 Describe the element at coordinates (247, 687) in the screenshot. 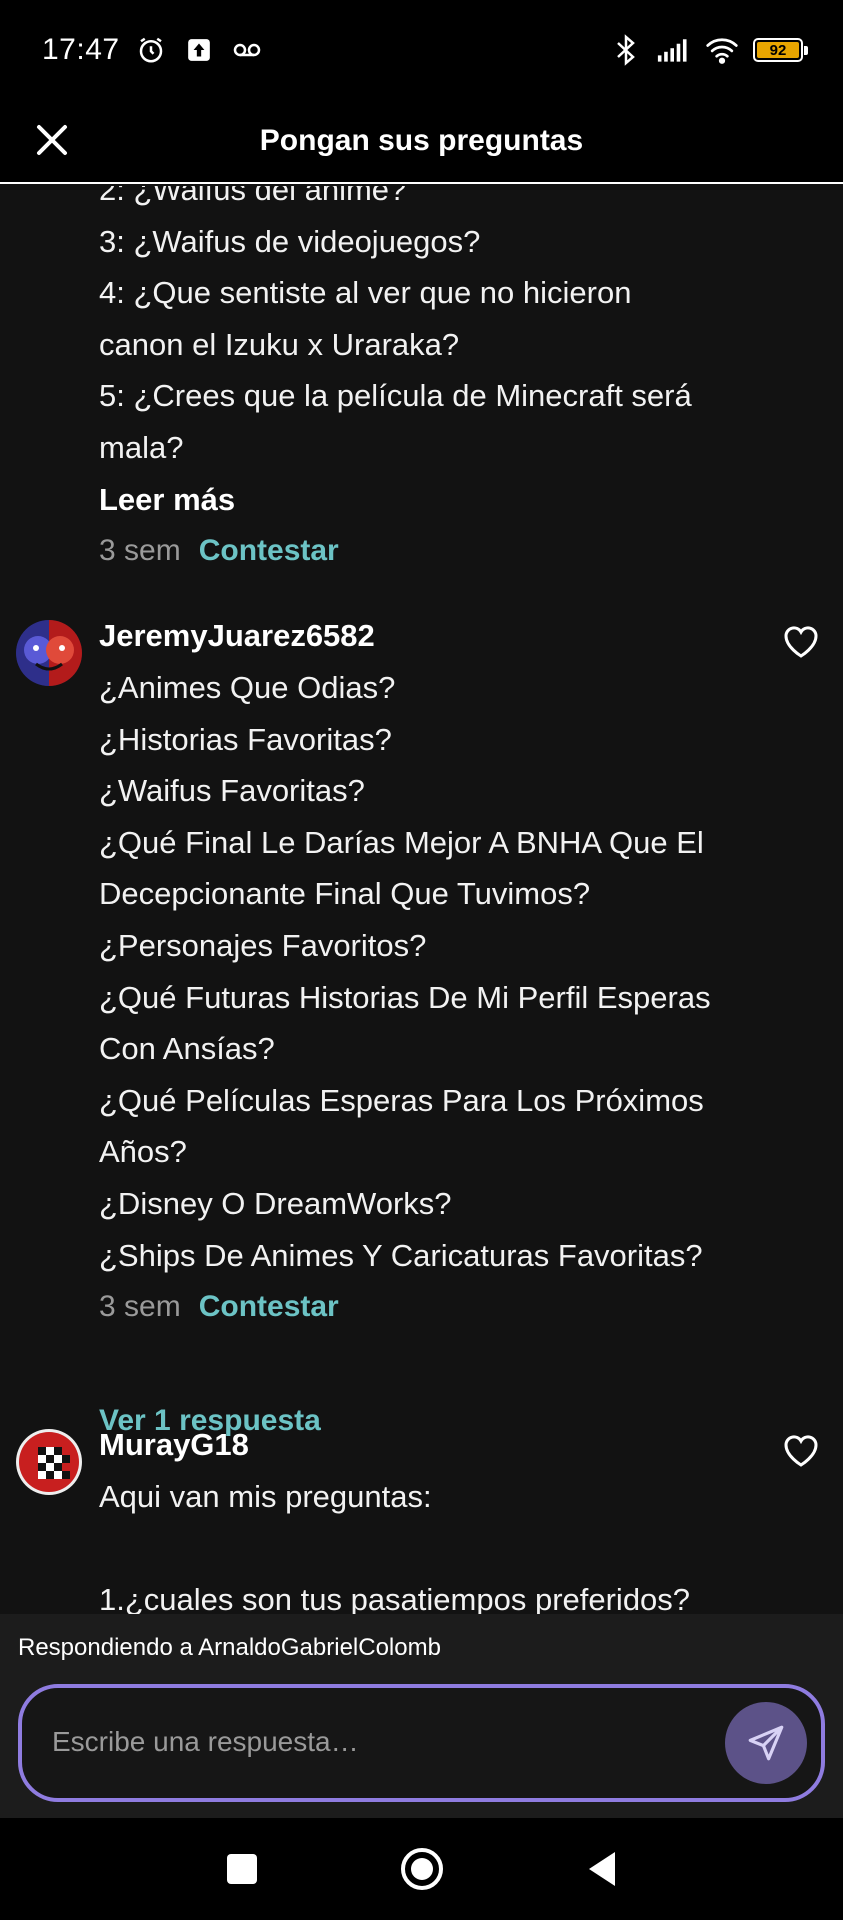

I see `comment-line: ¿Animes Que Odias?` at that location.